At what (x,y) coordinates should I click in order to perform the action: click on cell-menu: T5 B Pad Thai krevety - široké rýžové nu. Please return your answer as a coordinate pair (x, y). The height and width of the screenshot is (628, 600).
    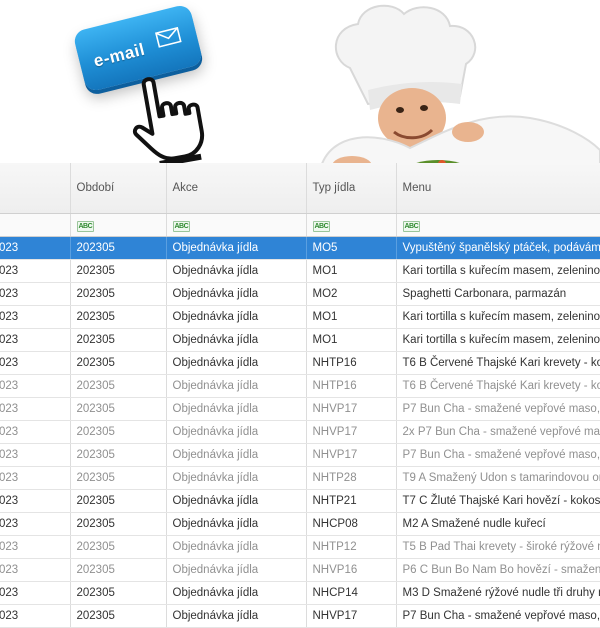
    Looking at the image, I should click on (498, 547).